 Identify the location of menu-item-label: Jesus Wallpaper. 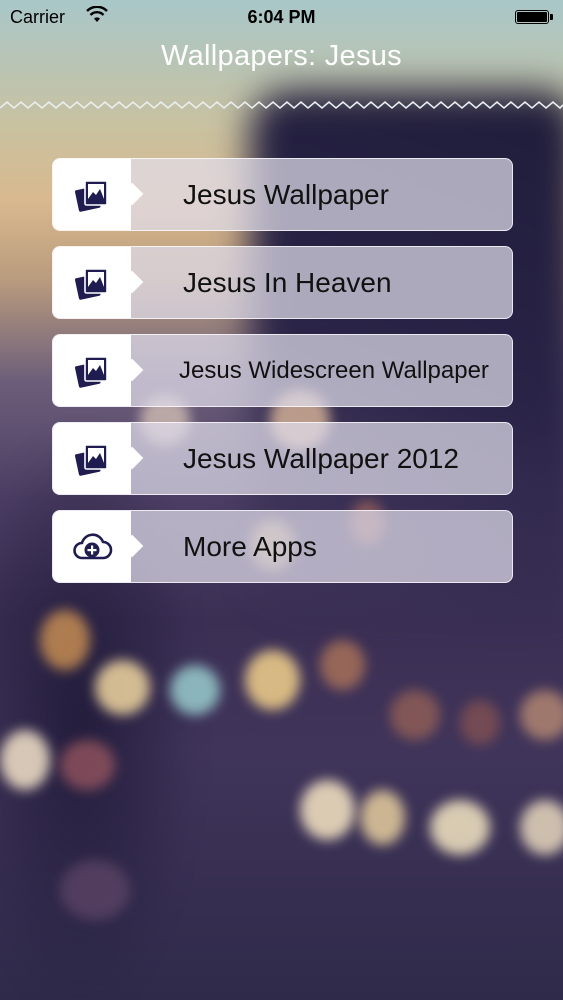
(286, 194).